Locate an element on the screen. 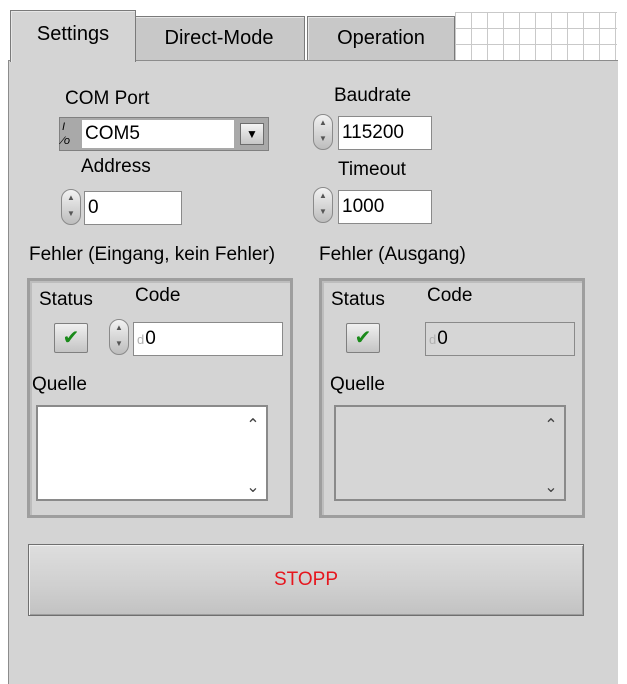 The image size is (627, 684). error-out-source-field: ⌃ ⌄ is located at coordinates (450, 453).